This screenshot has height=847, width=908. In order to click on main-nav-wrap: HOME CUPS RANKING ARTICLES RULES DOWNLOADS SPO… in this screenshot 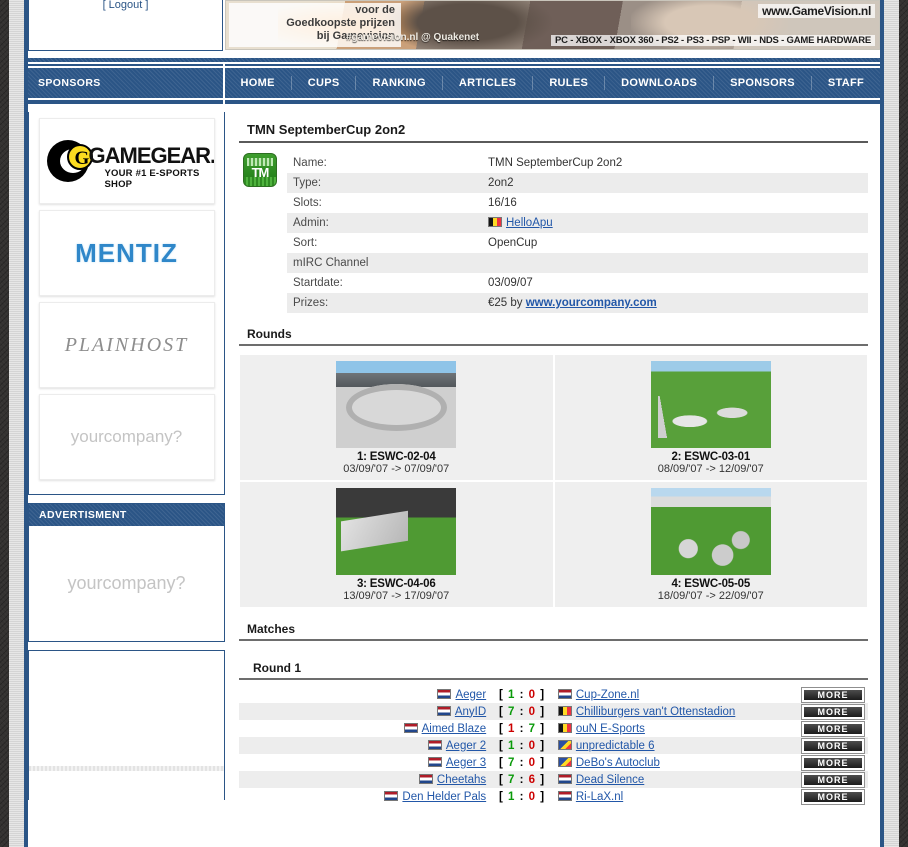, I will do `click(552, 88)`.